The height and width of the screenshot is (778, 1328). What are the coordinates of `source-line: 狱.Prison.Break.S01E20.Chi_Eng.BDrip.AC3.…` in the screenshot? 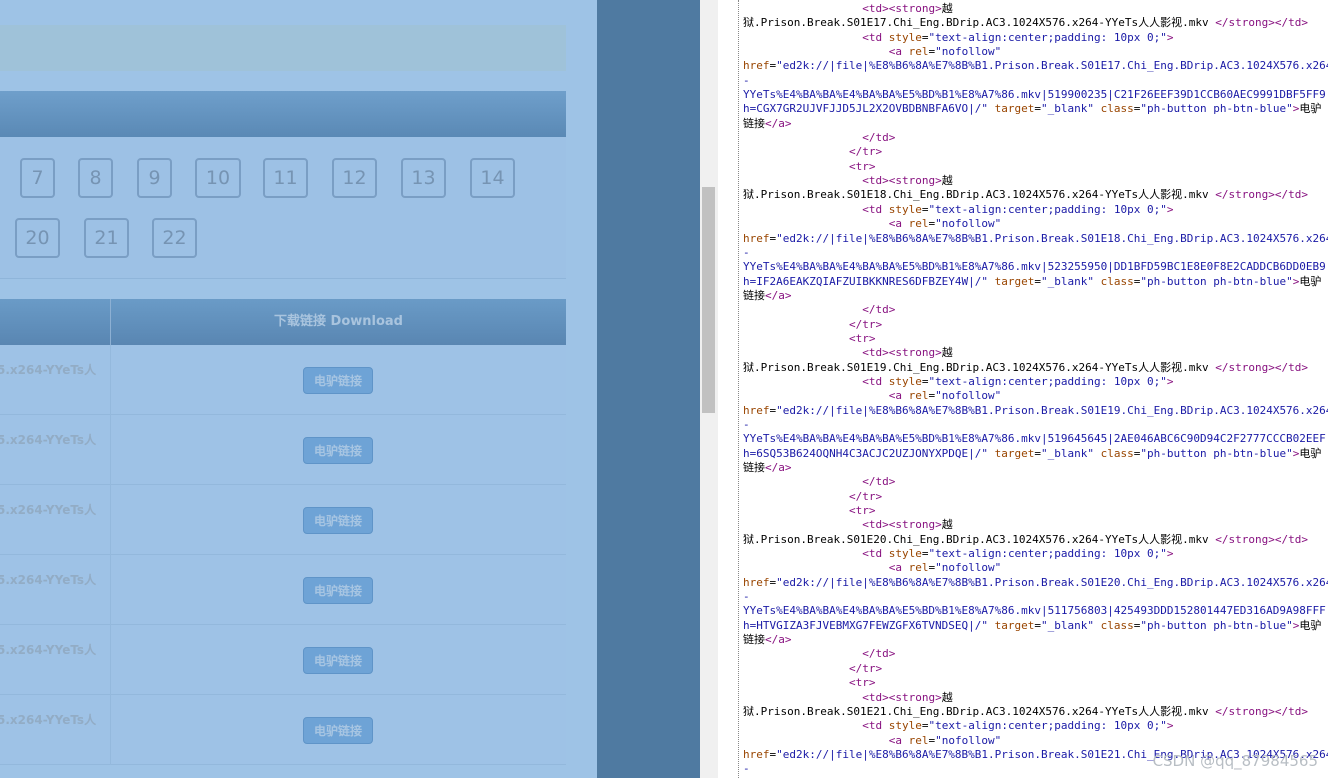 It's located at (1025, 539).